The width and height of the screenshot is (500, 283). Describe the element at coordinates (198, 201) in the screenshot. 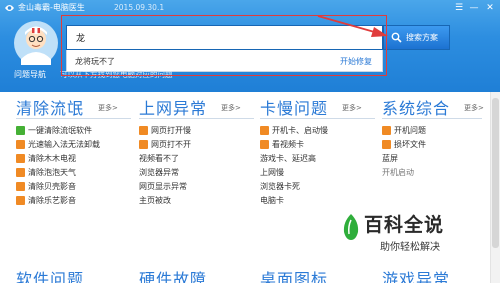

I see `list-item: 主页被改` at that location.